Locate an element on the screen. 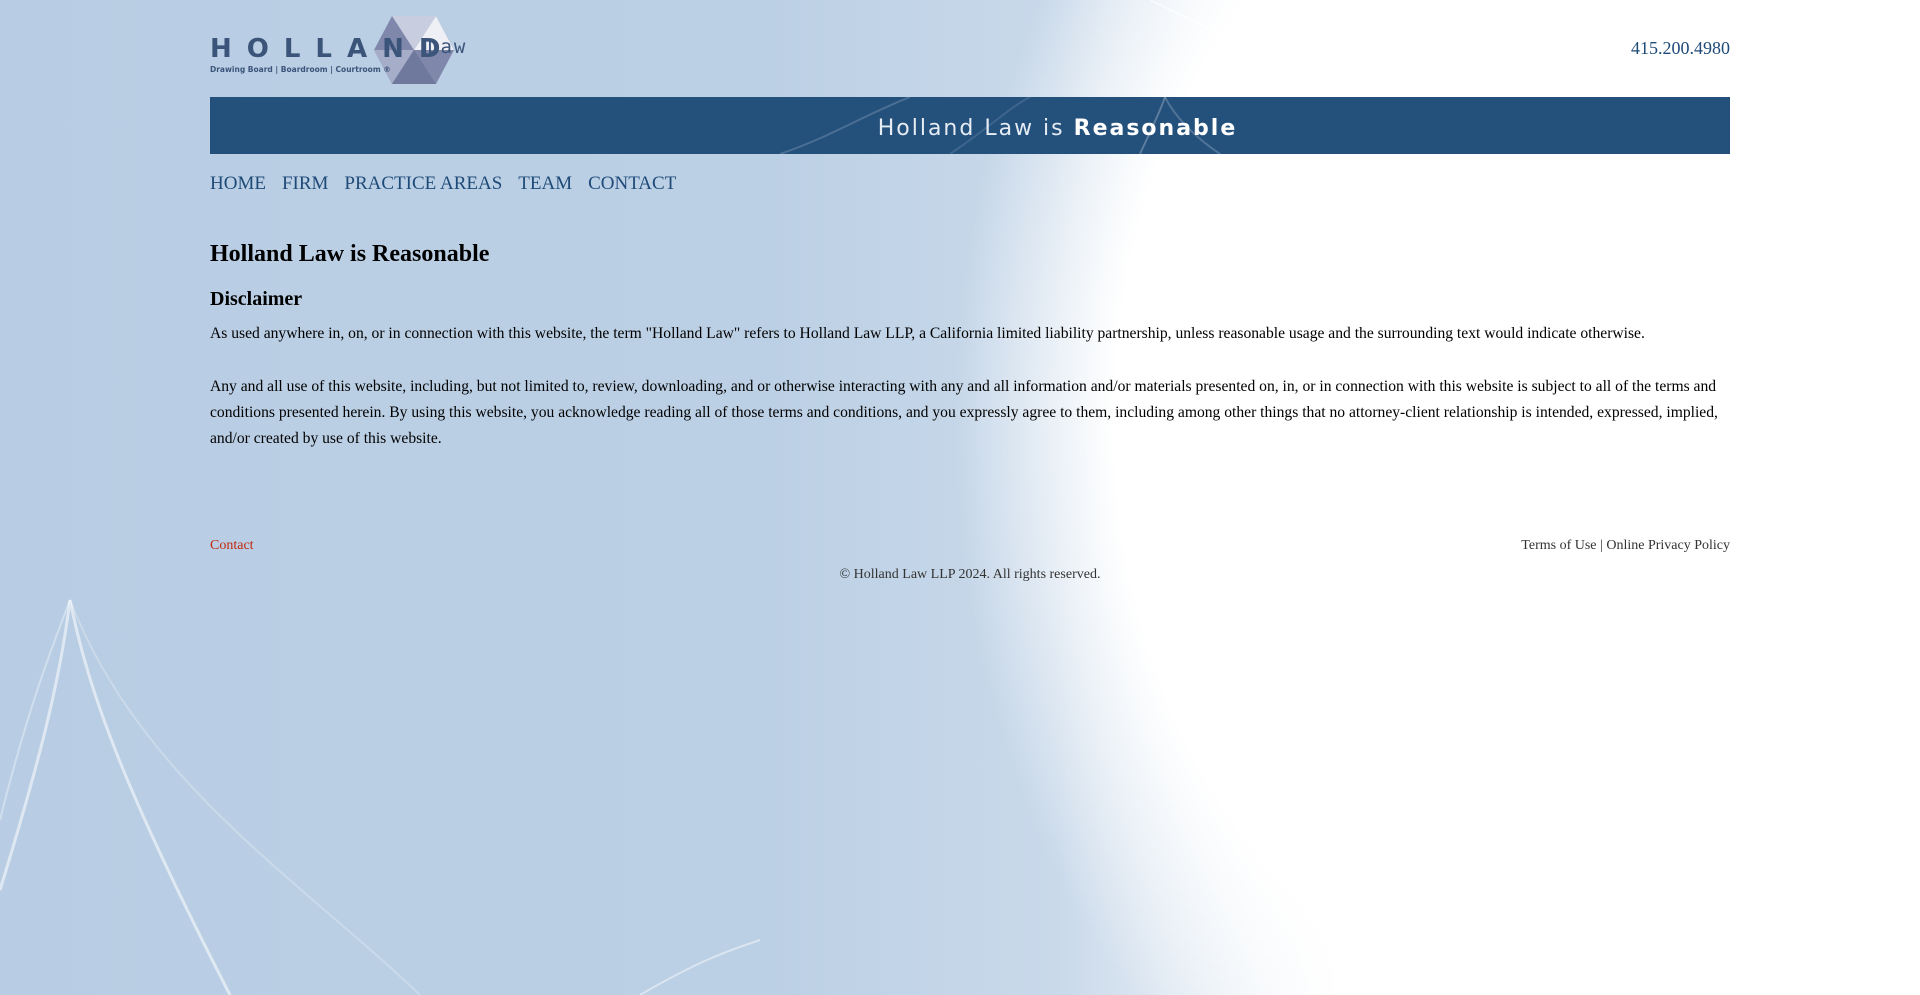  footer-legal-links: Terms of Use | Online Privacy Policy is located at coordinates (1625, 546).